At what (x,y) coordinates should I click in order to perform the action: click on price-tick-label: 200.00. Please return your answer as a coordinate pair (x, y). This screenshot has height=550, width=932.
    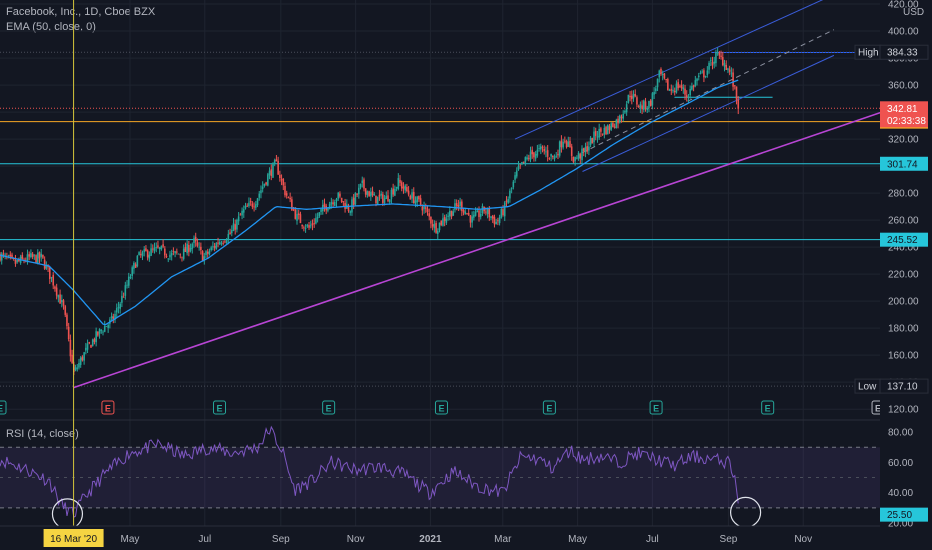
    Looking at the image, I should click on (903, 302).